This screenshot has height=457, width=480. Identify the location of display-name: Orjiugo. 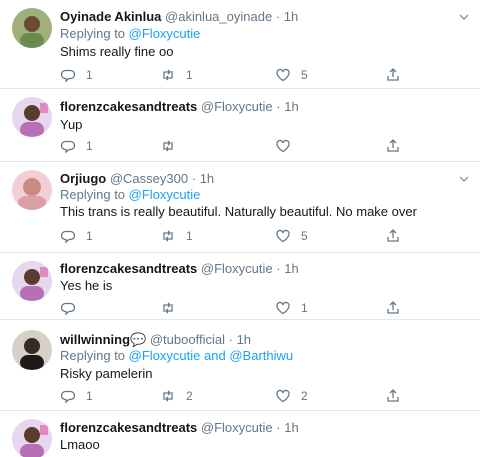
(83, 178).